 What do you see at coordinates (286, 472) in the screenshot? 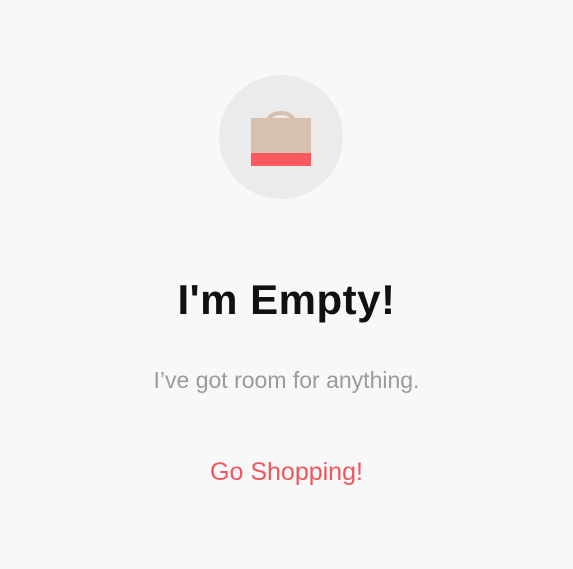
I see `go-shopping-button: Go Shopping!` at bounding box center [286, 472].